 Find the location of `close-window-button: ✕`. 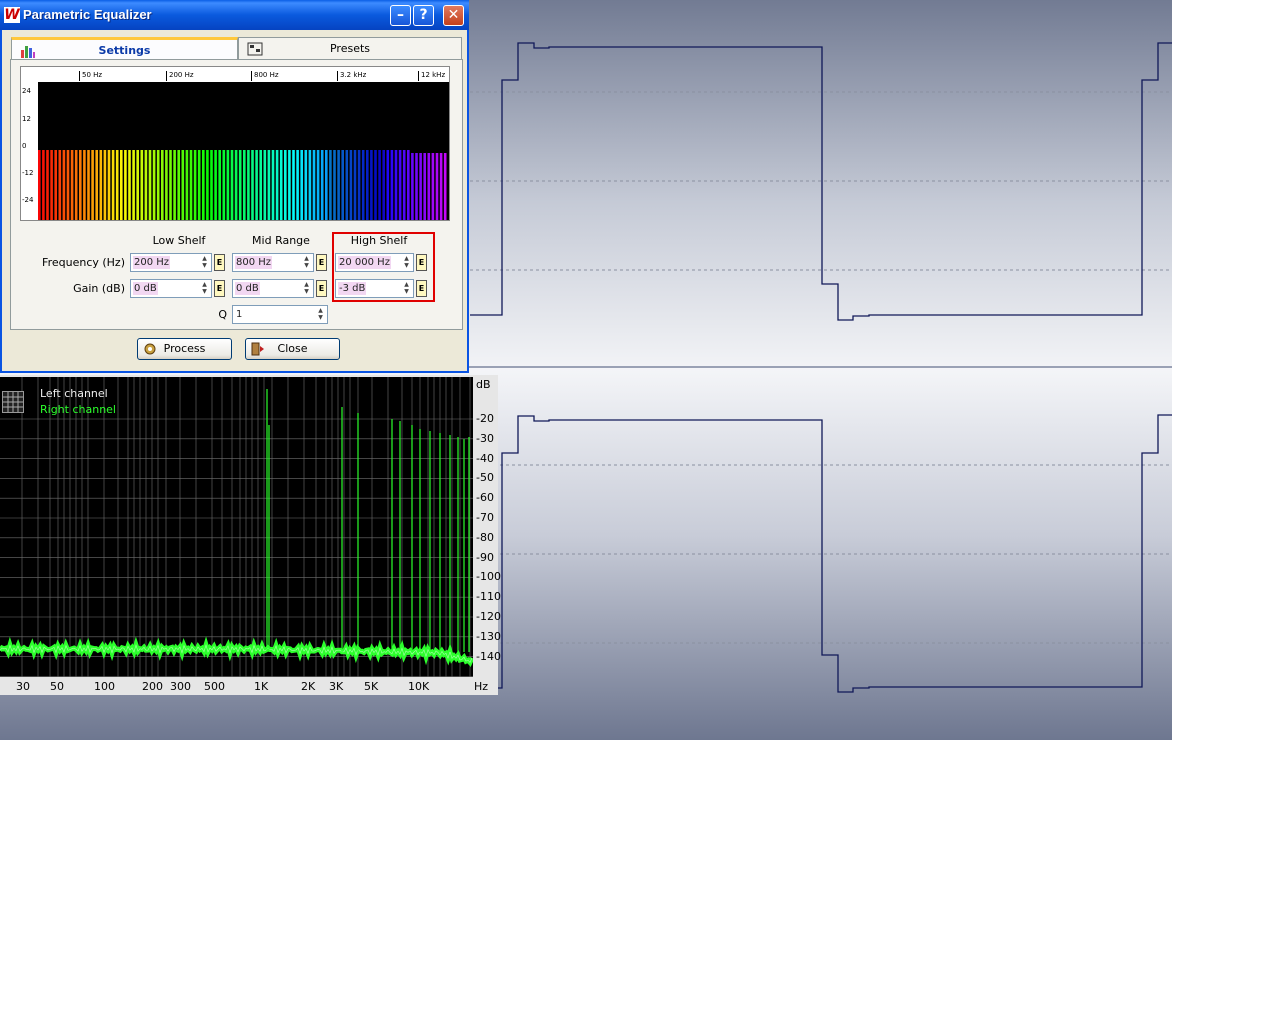

close-window-button: ✕ is located at coordinates (453, 15).